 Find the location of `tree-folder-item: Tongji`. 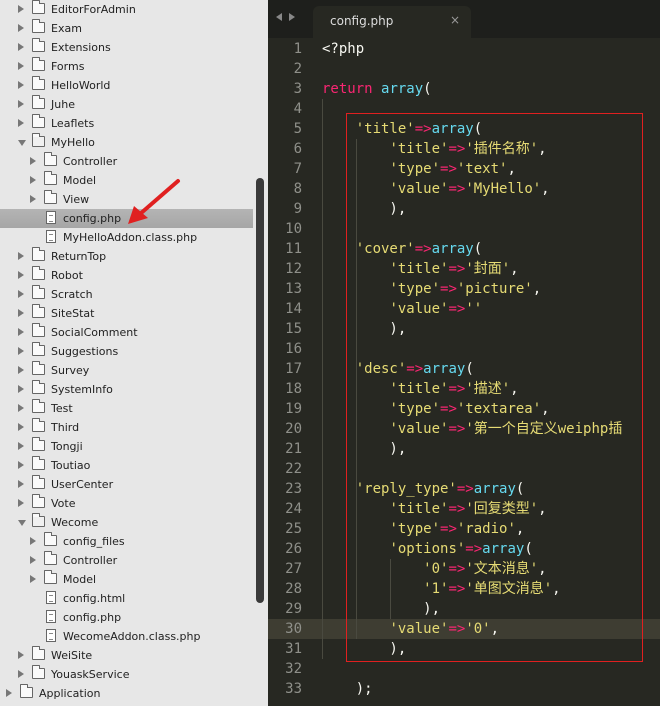

tree-folder-item: Tongji is located at coordinates (126, 446).